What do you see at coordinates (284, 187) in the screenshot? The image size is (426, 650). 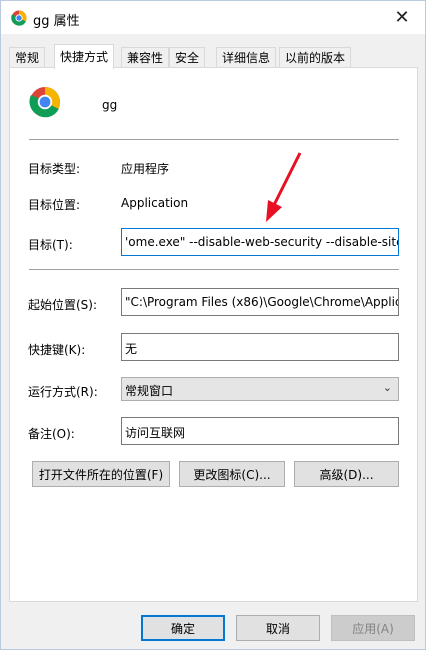 I see `annotation-arrow` at bounding box center [284, 187].